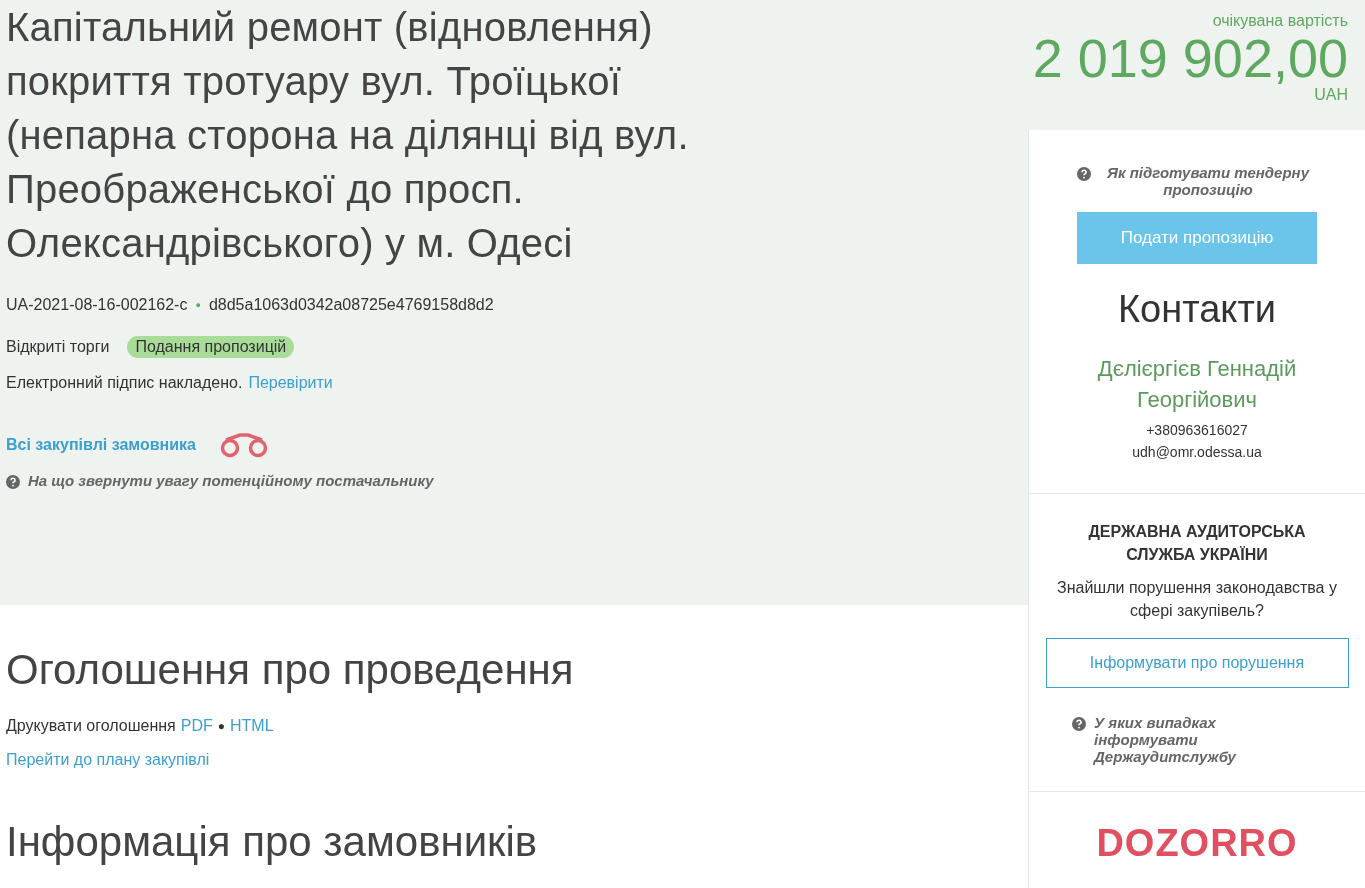  What do you see at coordinates (1197, 238) in the screenshot?
I see `submit-button: Подати пропозицію` at bounding box center [1197, 238].